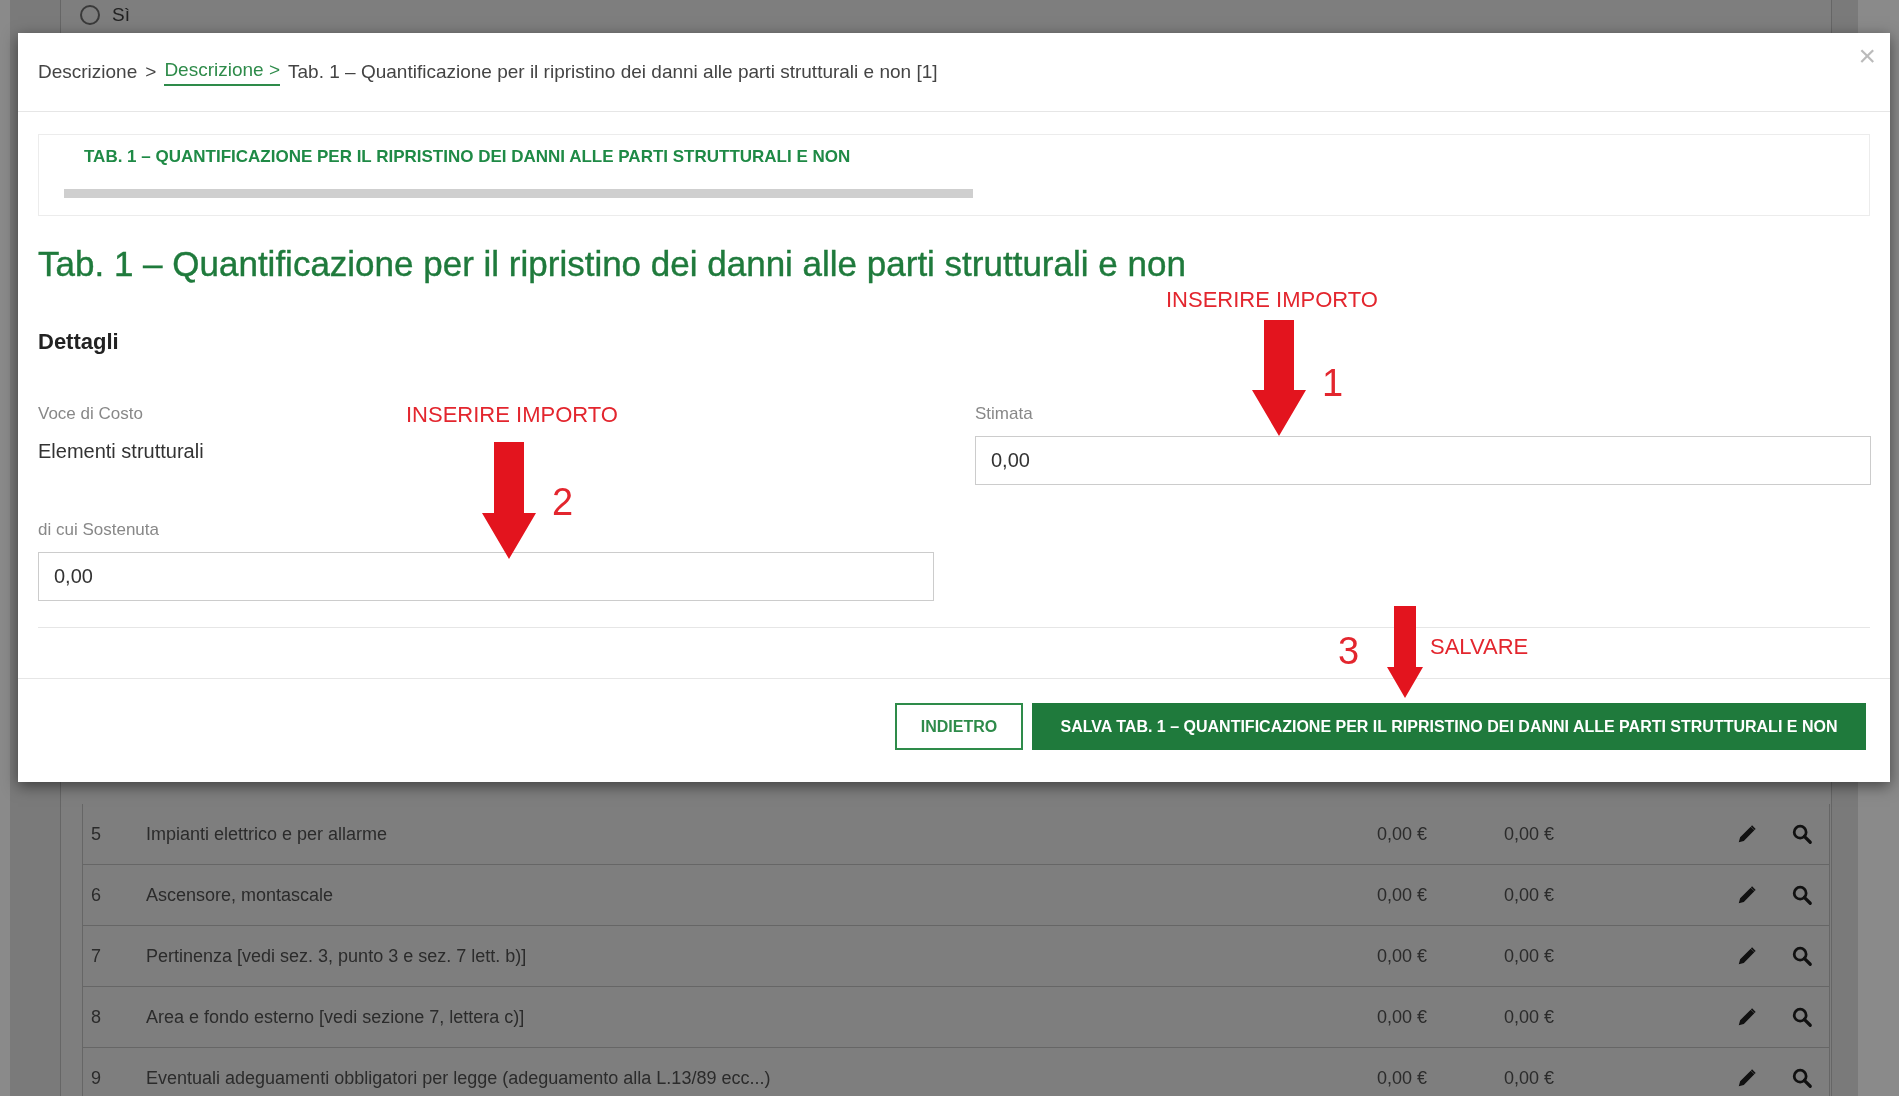 The image size is (1899, 1096). Describe the element at coordinates (563, 502) in the screenshot. I see `annotation-number: 2` at that location.